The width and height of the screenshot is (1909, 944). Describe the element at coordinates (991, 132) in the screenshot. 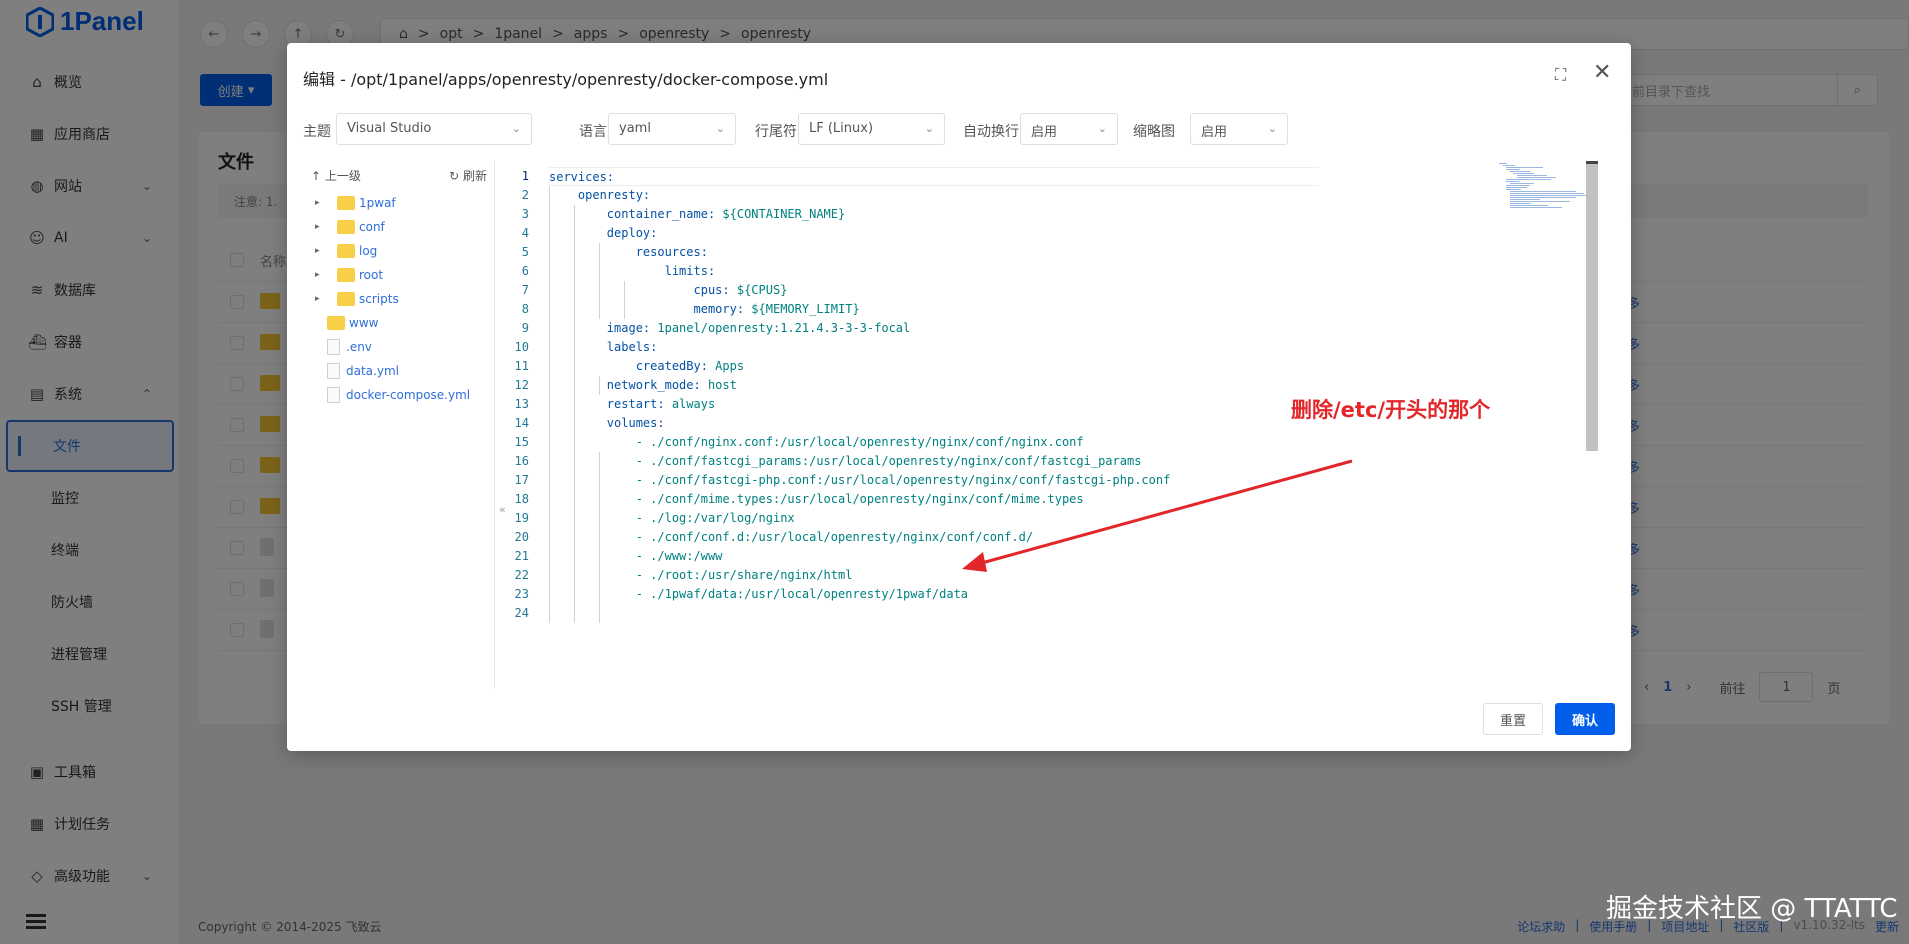

I see `option-label-3: 自动换行` at that location.